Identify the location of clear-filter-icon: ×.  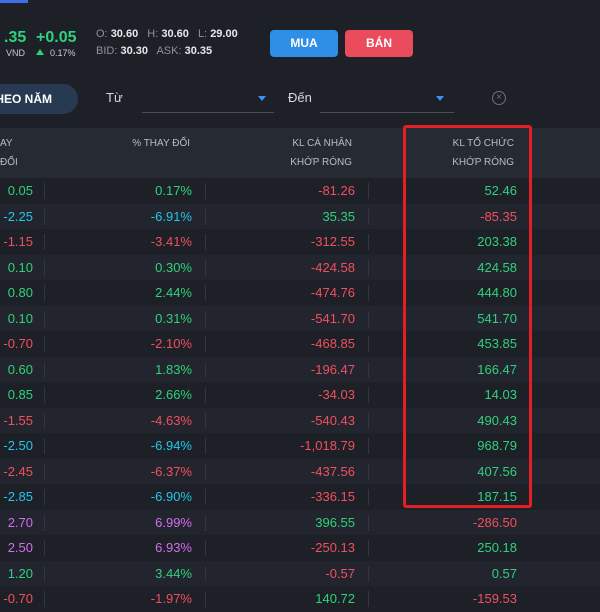
(499, 98).